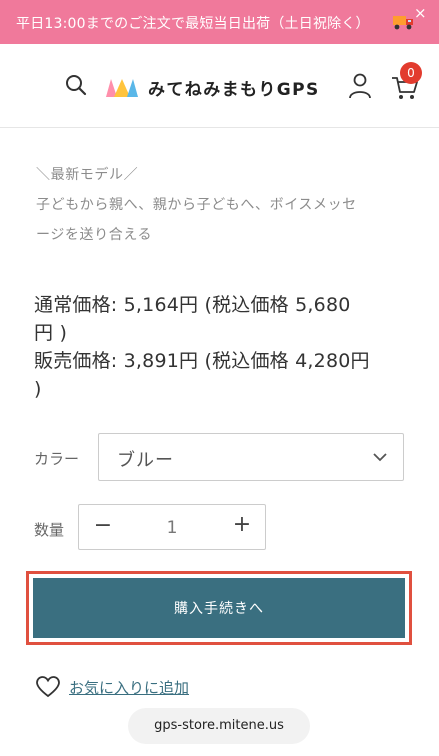 The height and width of the screenshot is (756, 439). What do you see at coordinates (202, 361) in the screenshot?
I see `sale-price: 販売価格: 3,891円 (税込価格 4,280円` at bounding box center [202, 361].